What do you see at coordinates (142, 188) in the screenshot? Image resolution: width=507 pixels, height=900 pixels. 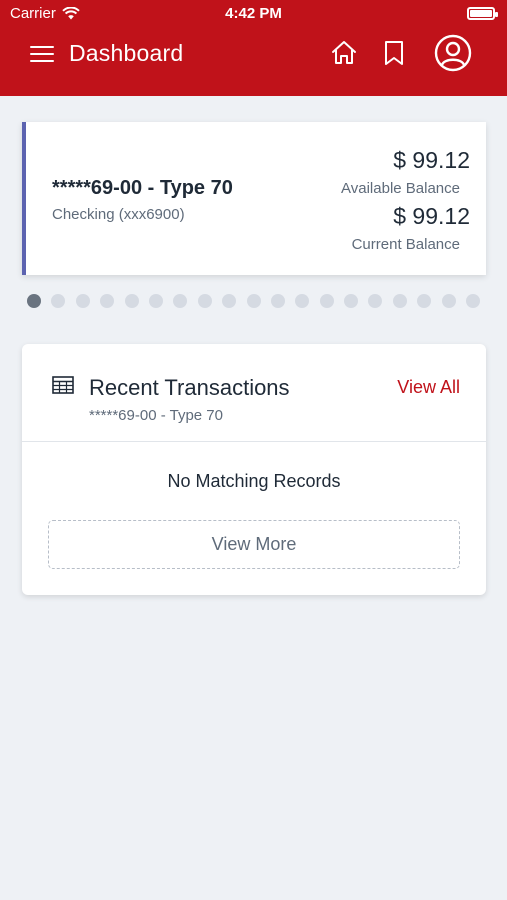 I see `account-name: *****69-00 - Type 70` at bounding box center [142, 188].